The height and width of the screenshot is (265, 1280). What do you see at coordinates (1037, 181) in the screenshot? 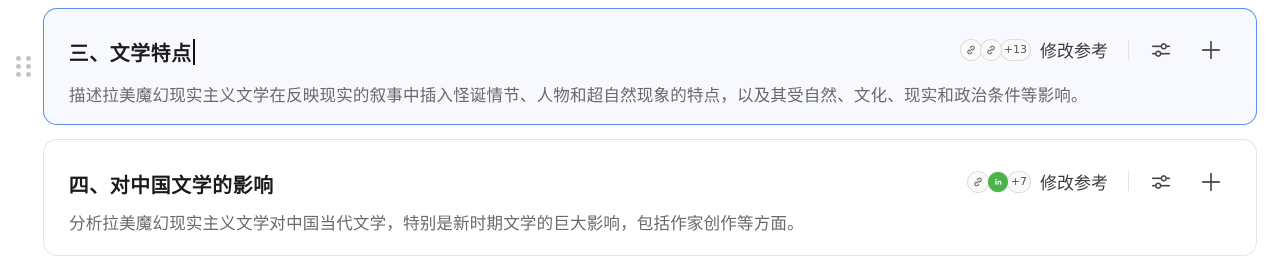
I see `reference-group: +7 修改参考` at bounding box center [1037, 181].